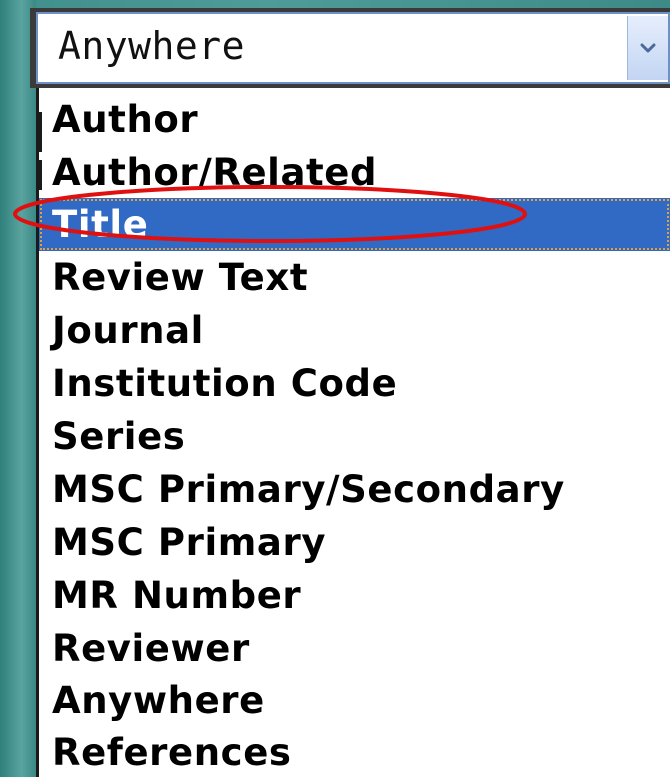 This screenshot has height=777, width=670. Describe the element at coordinates (354, 489) in the screenshot. I see `option-msc-primary-secondary: MSC Primary/Secondary` at that location.